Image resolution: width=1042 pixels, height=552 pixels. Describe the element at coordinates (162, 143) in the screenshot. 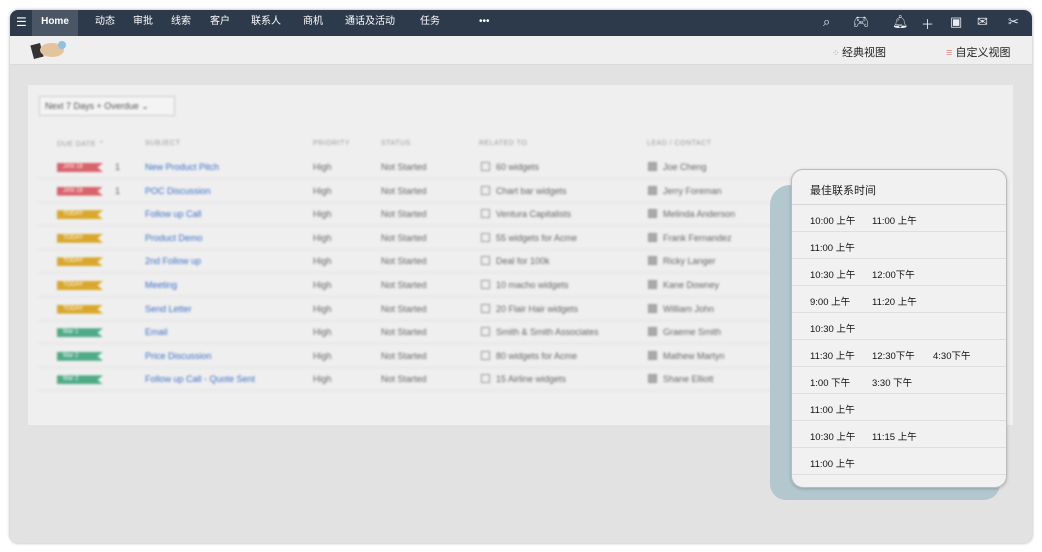

I see `col-subject: SUBJECT` at that location.